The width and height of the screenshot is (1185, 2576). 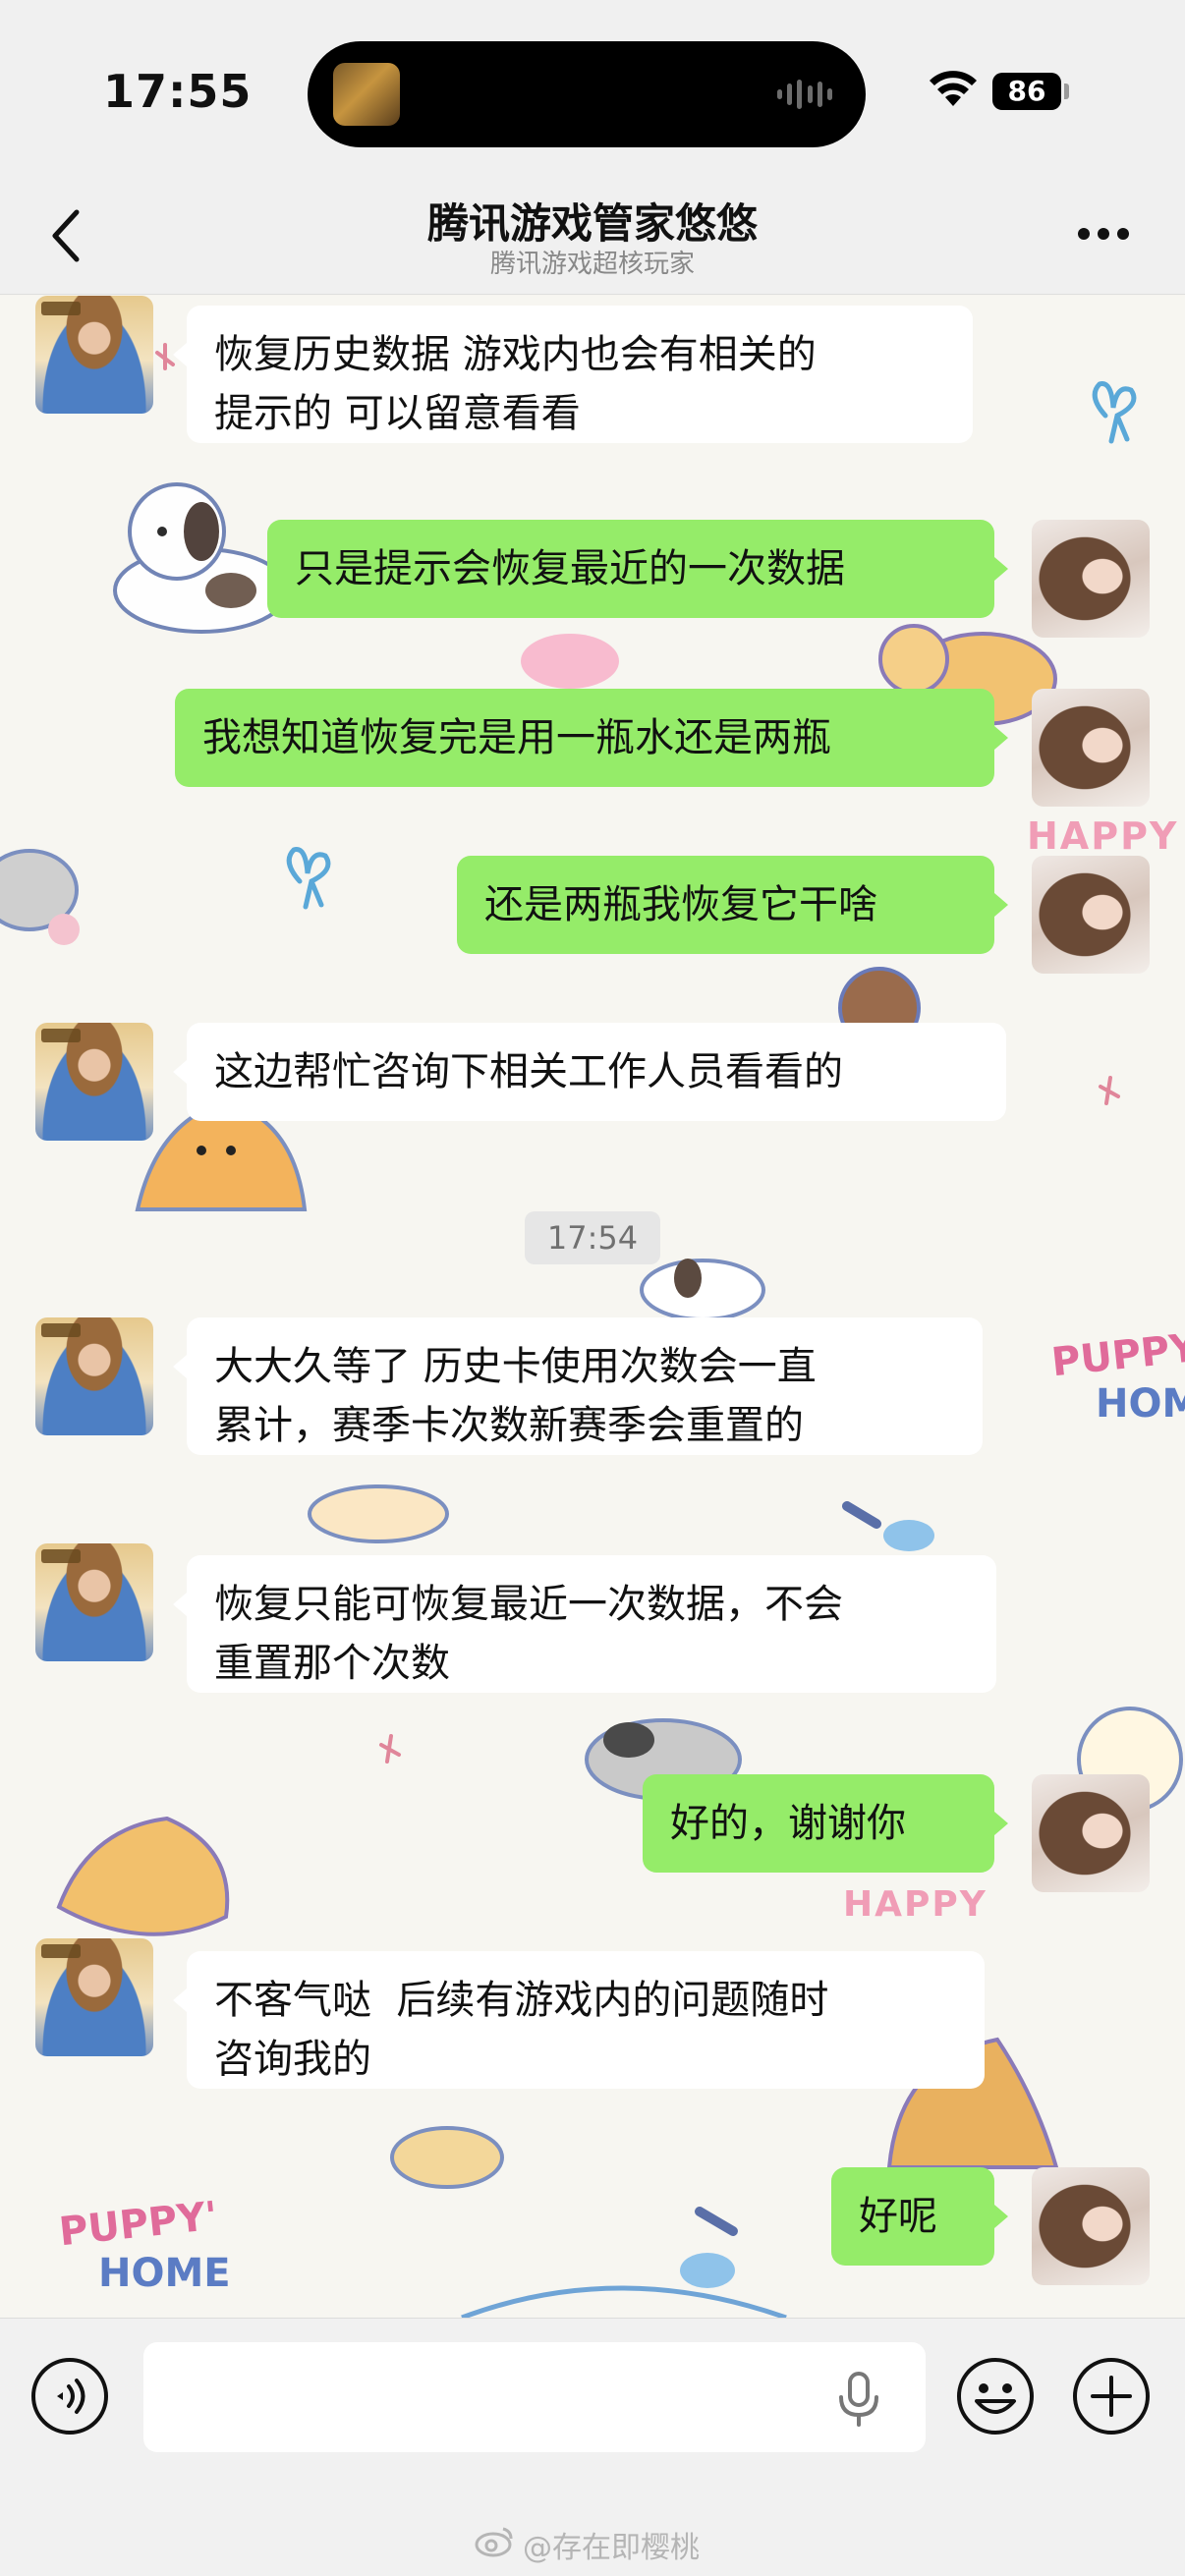 I want to click on input-bar: @存在即樱桃, so click(x=592, y=2447).